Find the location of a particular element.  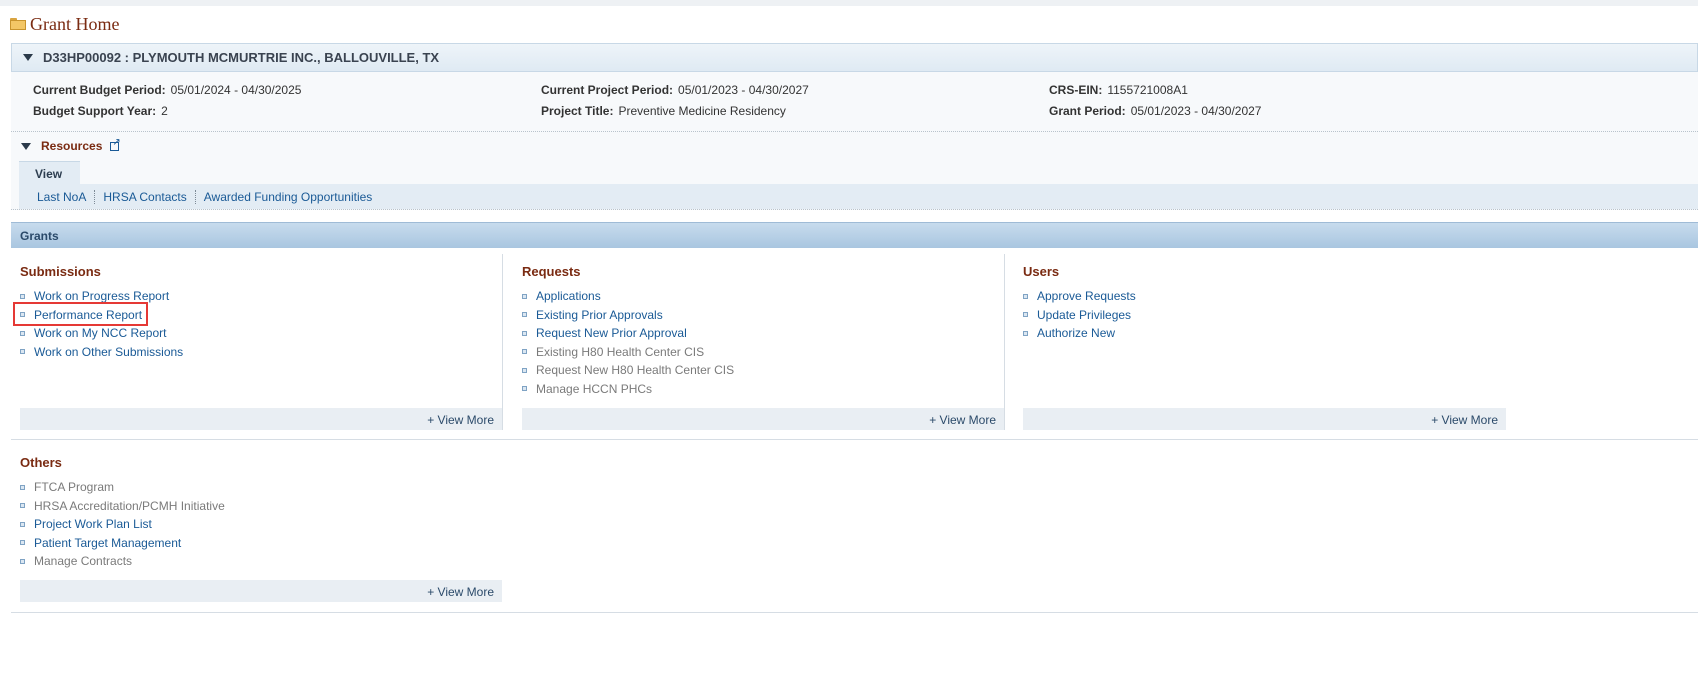

awarded-funding-opportunities-link: Awarded Funding Opportunities is located at coordinates (288, 197).